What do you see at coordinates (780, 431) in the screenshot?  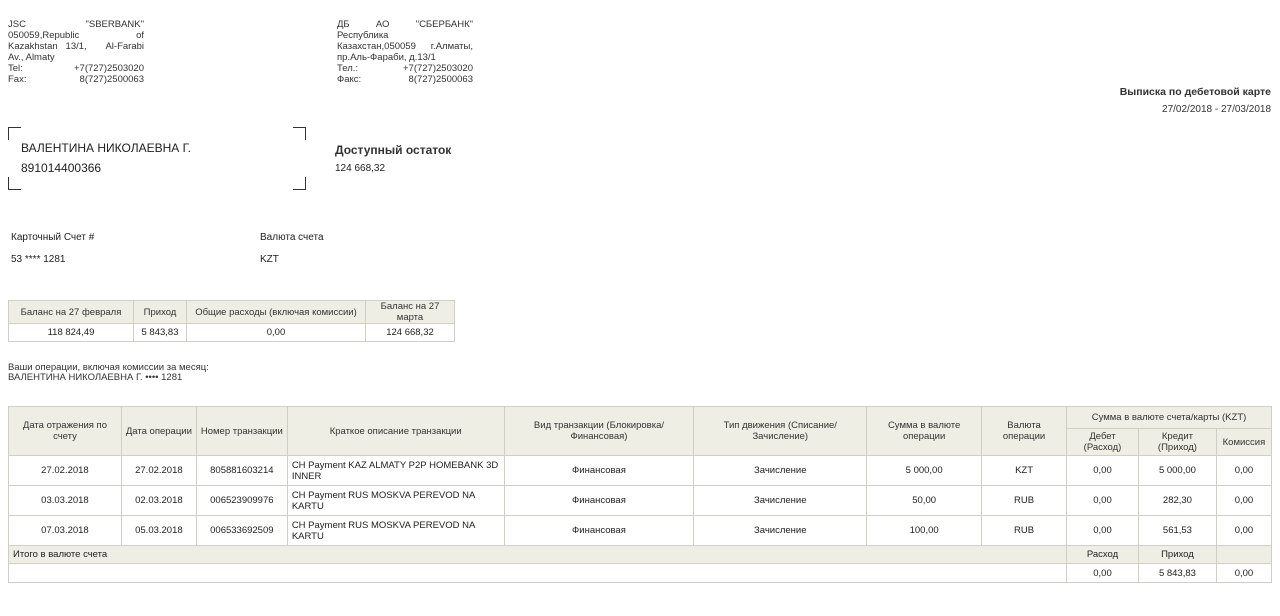 I see `col-header-movement: Тип движения (Списание/Зачисление)` at bounding box center [780, 431].